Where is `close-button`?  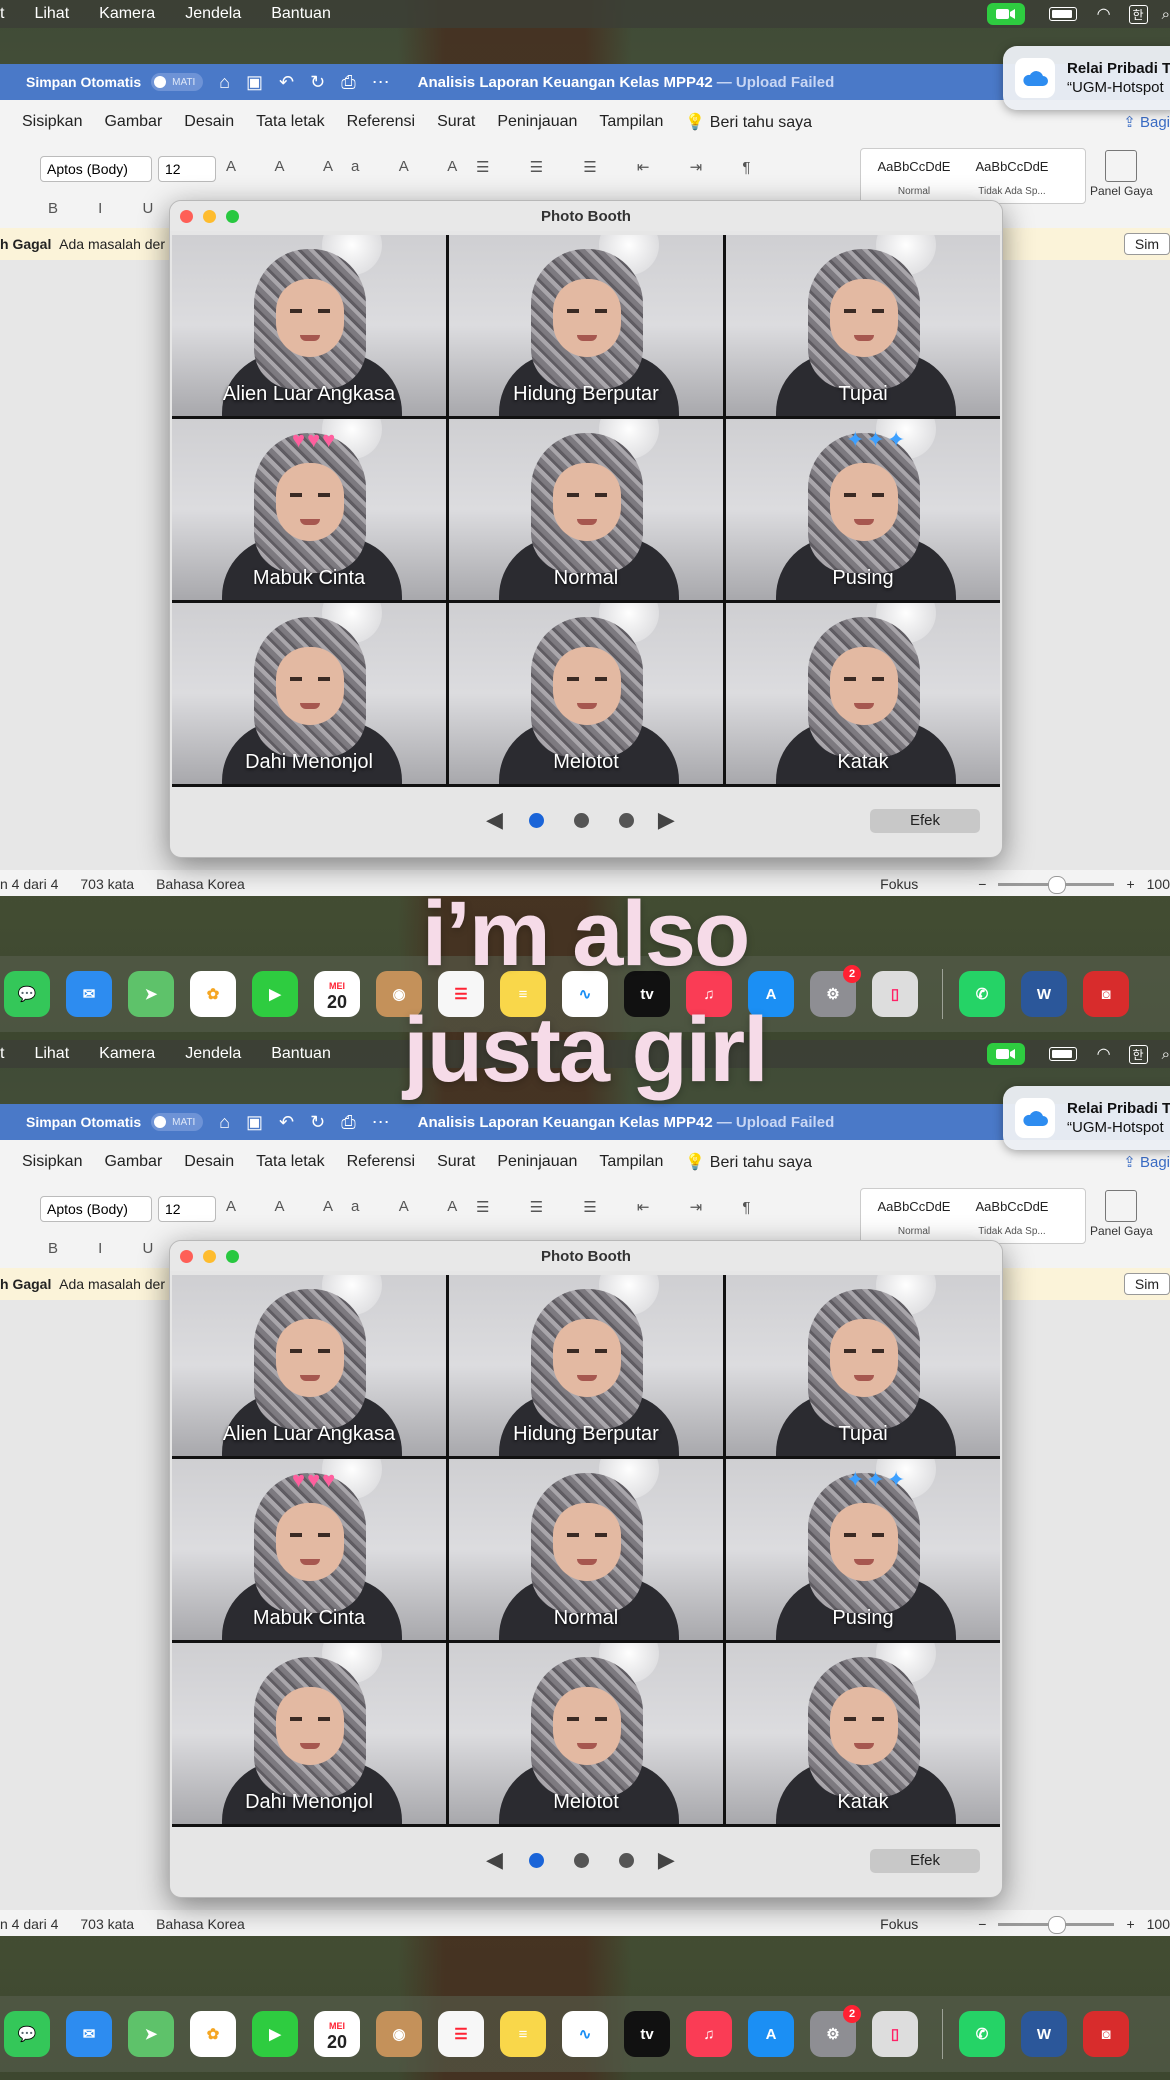 close-button is located at coordinates (186, 1256).